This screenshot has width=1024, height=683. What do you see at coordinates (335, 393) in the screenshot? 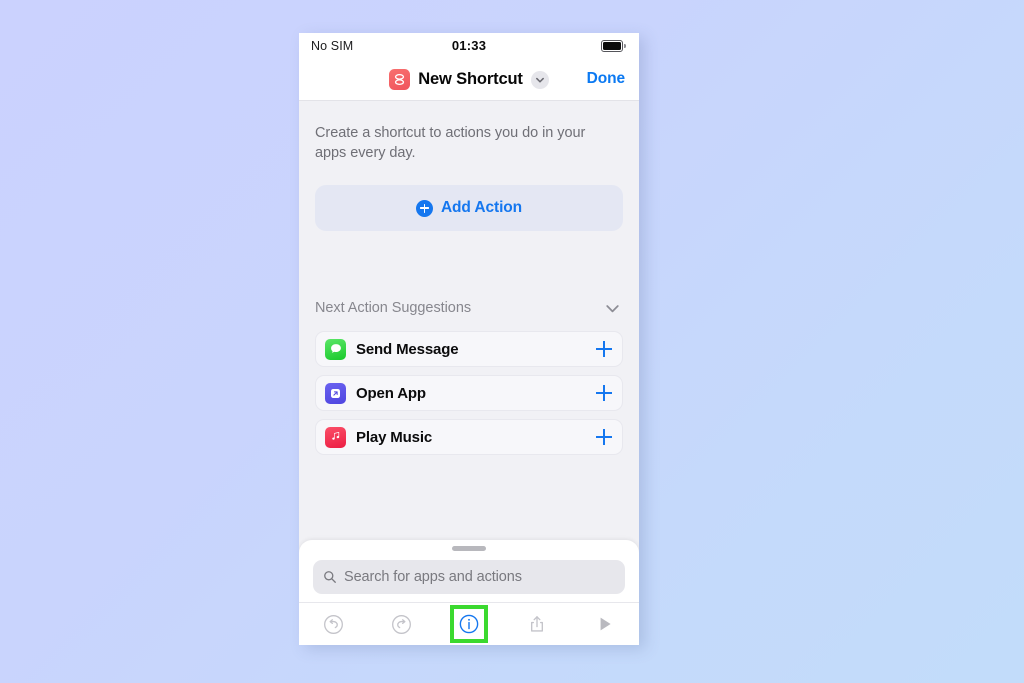
I see `open-app-icon` at bounding box center [335, 393].